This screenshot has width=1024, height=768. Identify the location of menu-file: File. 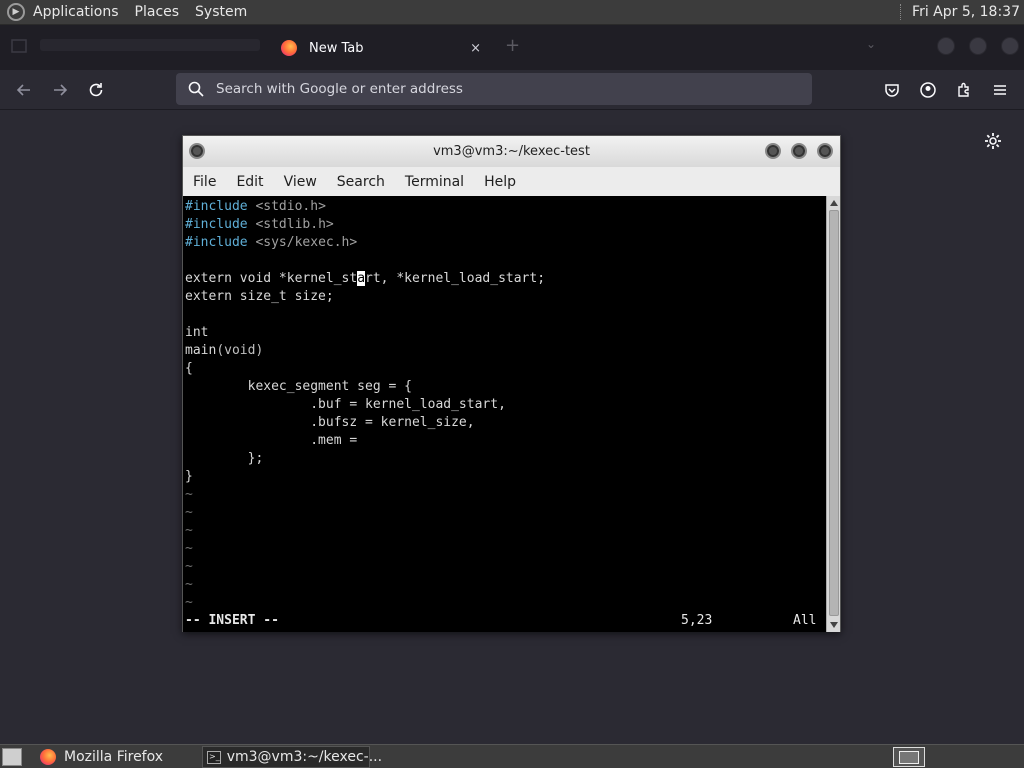
(204, 182).